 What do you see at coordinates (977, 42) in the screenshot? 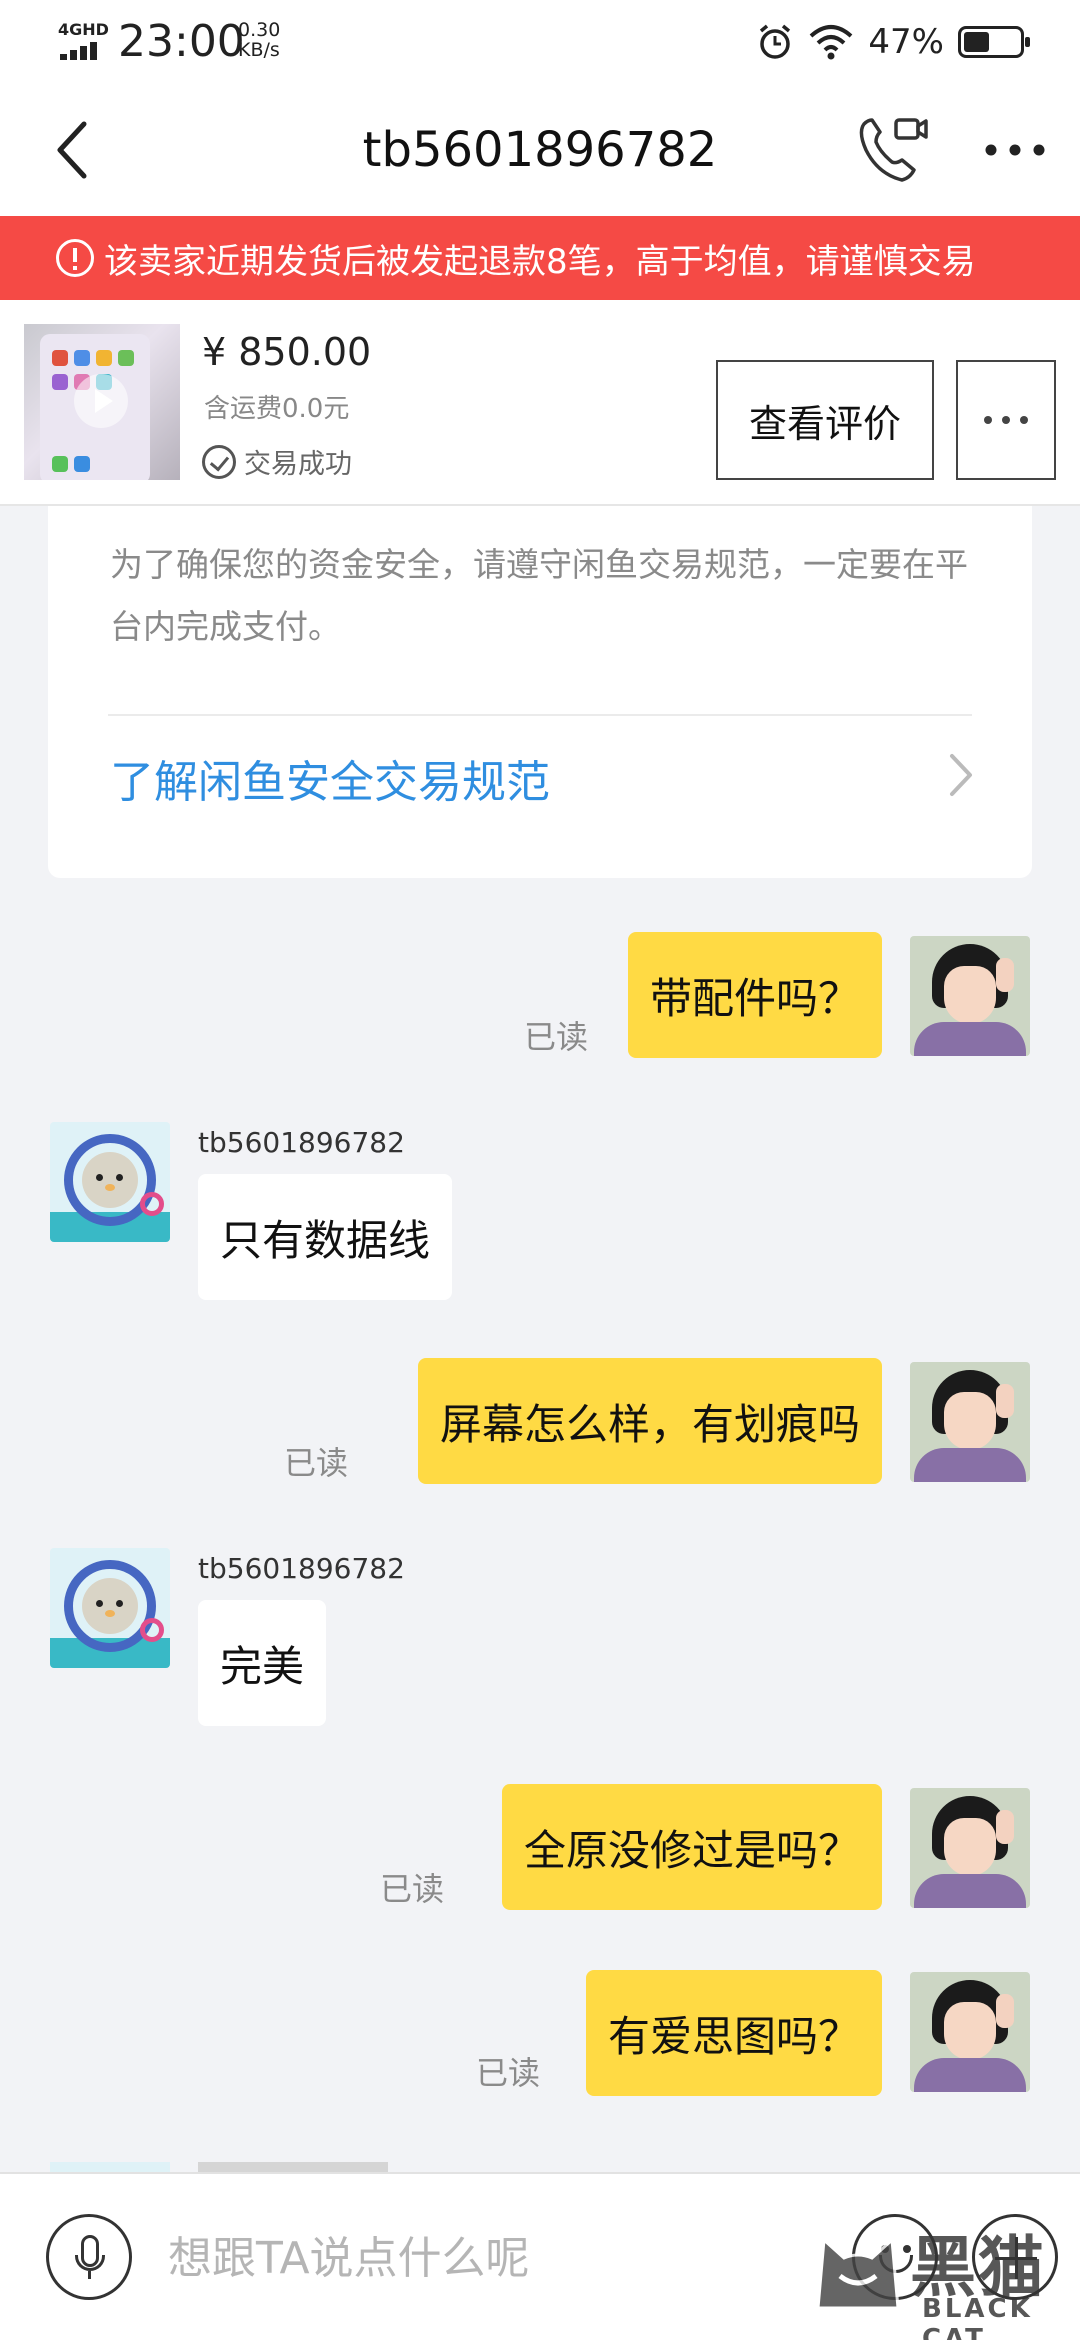
I see `battery-level` at bounding box center [977, 42].